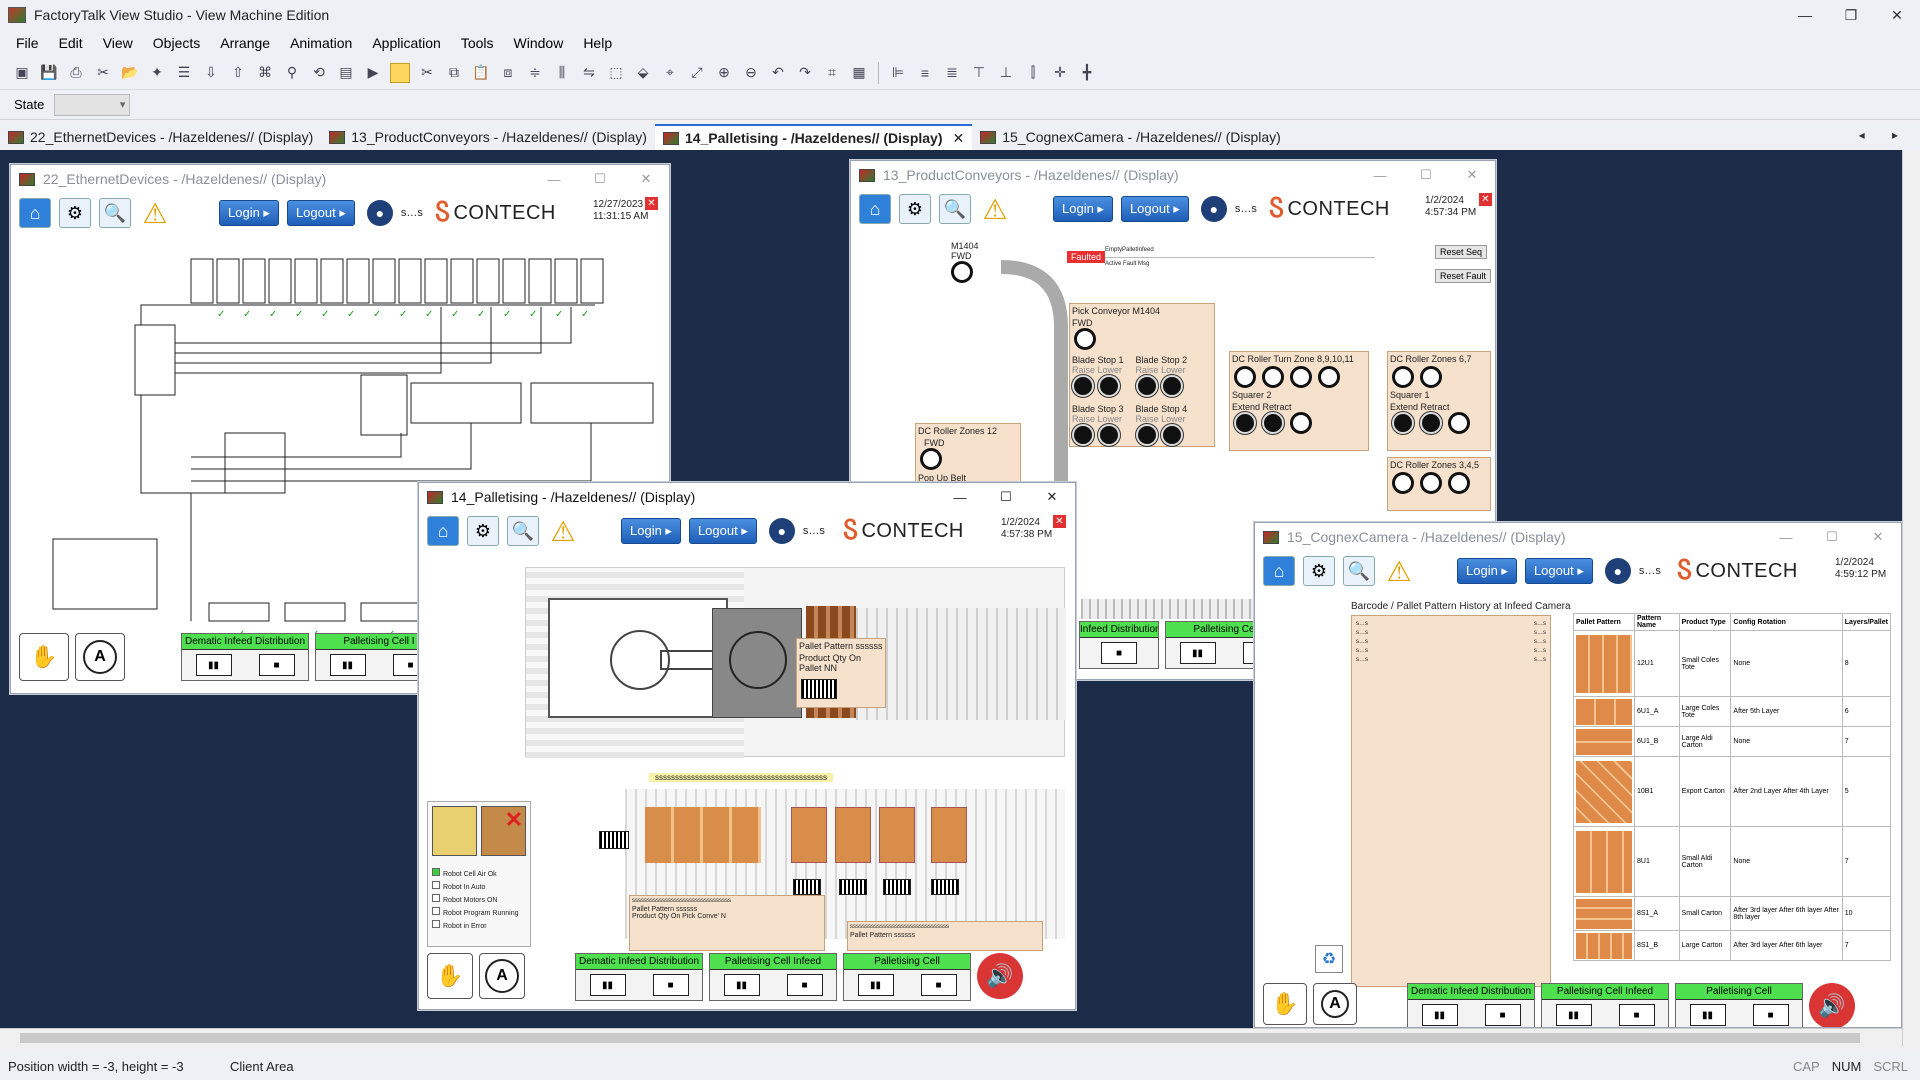  Describe the element at coordinates (1006, 73) in the screenshot. I see `align-bottom-icon: ⊥` at that location.